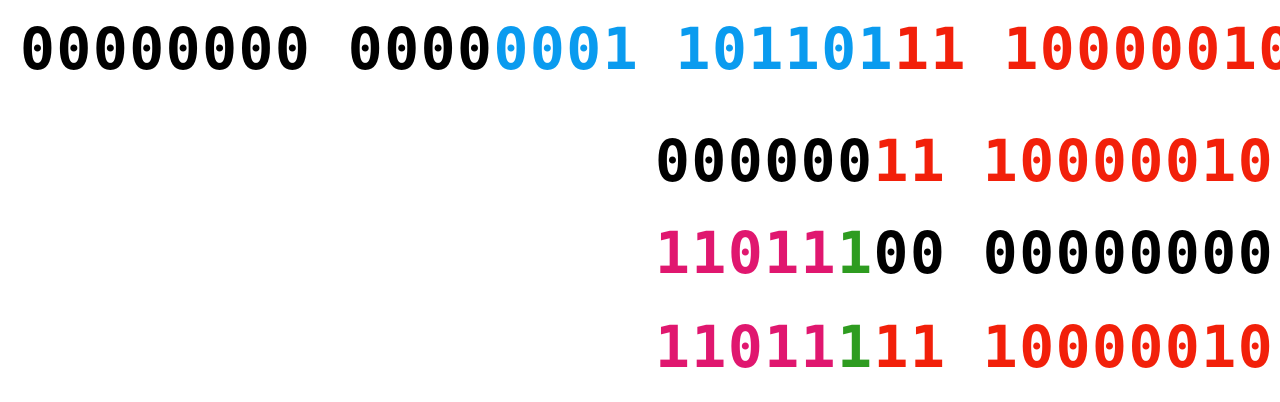  Describe the element at coordinates (1074, 253) in the screenshot. I see `bit-segment-black: 00 00000000` at that location.